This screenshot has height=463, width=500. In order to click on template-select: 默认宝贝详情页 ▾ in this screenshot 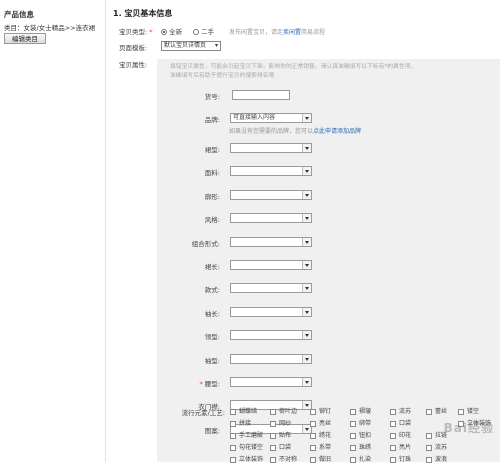, I will do `click(191, 46)`.